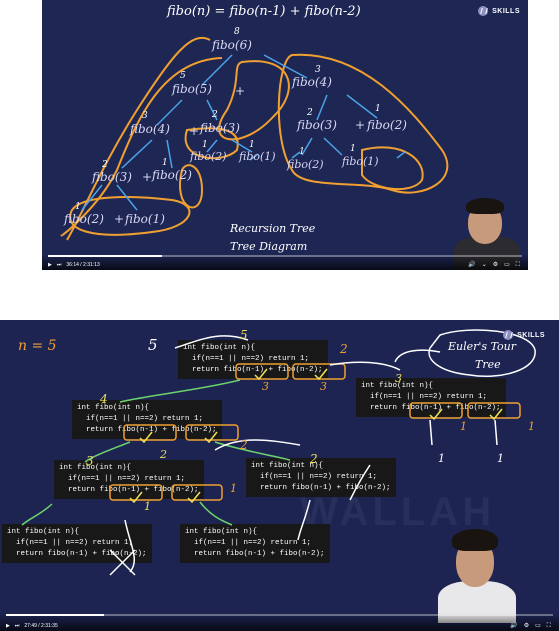 This screenshot has width=559, height=631. Describe the element at coordinates (317, 125) in the screenshot. I see `node-fibo-3-right: fibo(3)` at that location.